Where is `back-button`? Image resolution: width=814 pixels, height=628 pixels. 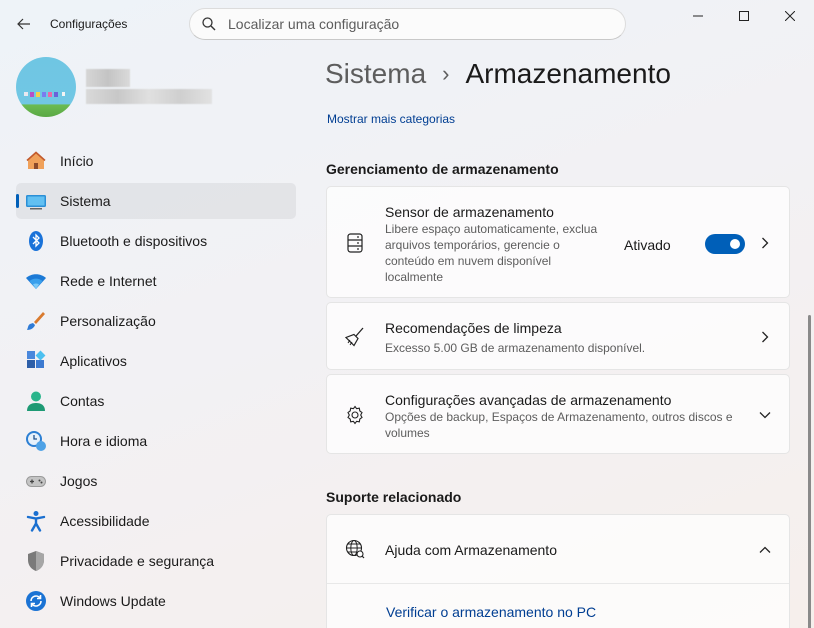 back-button is located at coordinates (24, 24).